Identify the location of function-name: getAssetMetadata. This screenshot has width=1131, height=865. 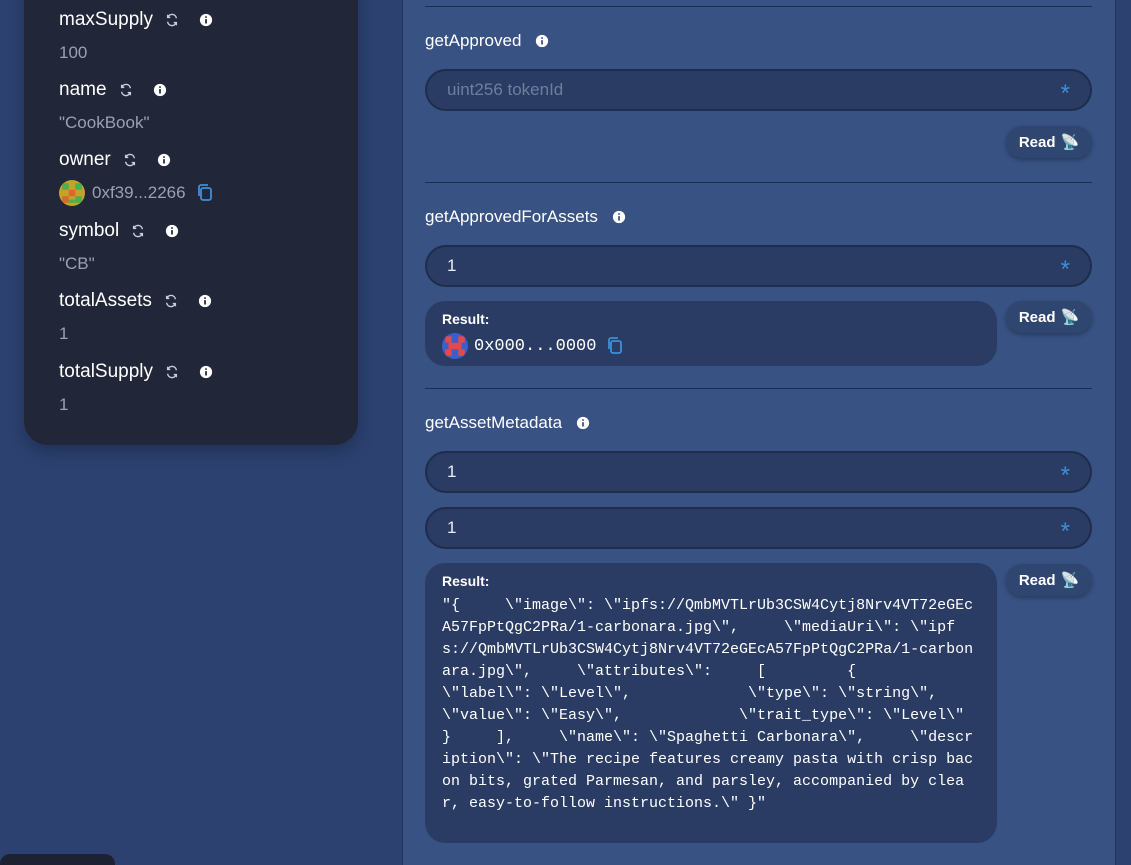
(494, 422).